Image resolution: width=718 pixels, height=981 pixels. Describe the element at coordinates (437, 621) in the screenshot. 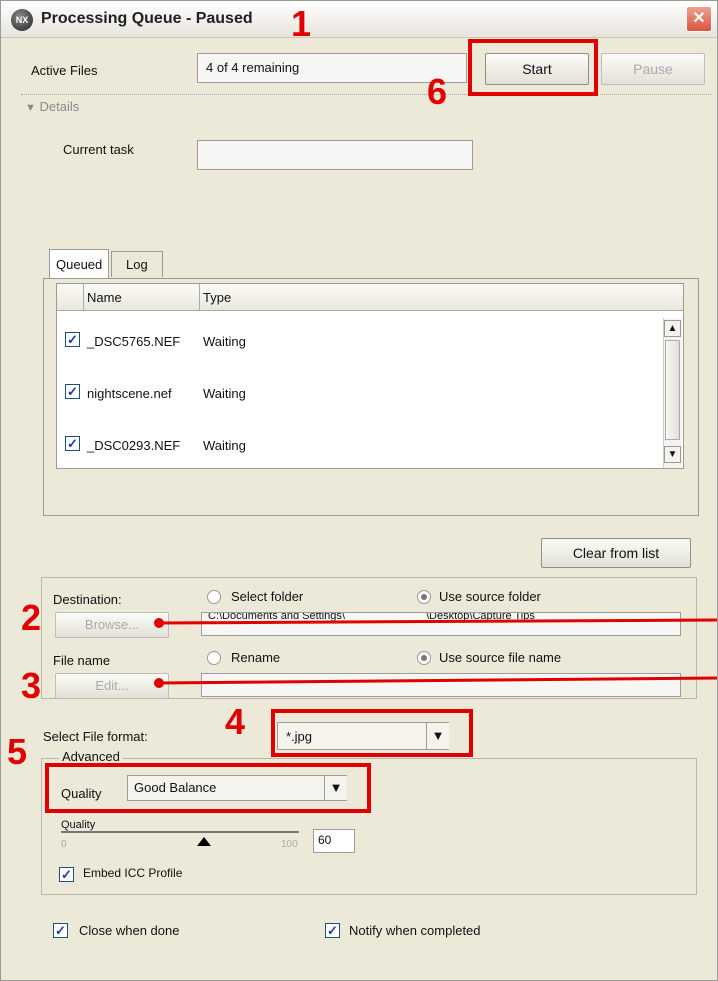

I see `arrow-line-browse` at that location.